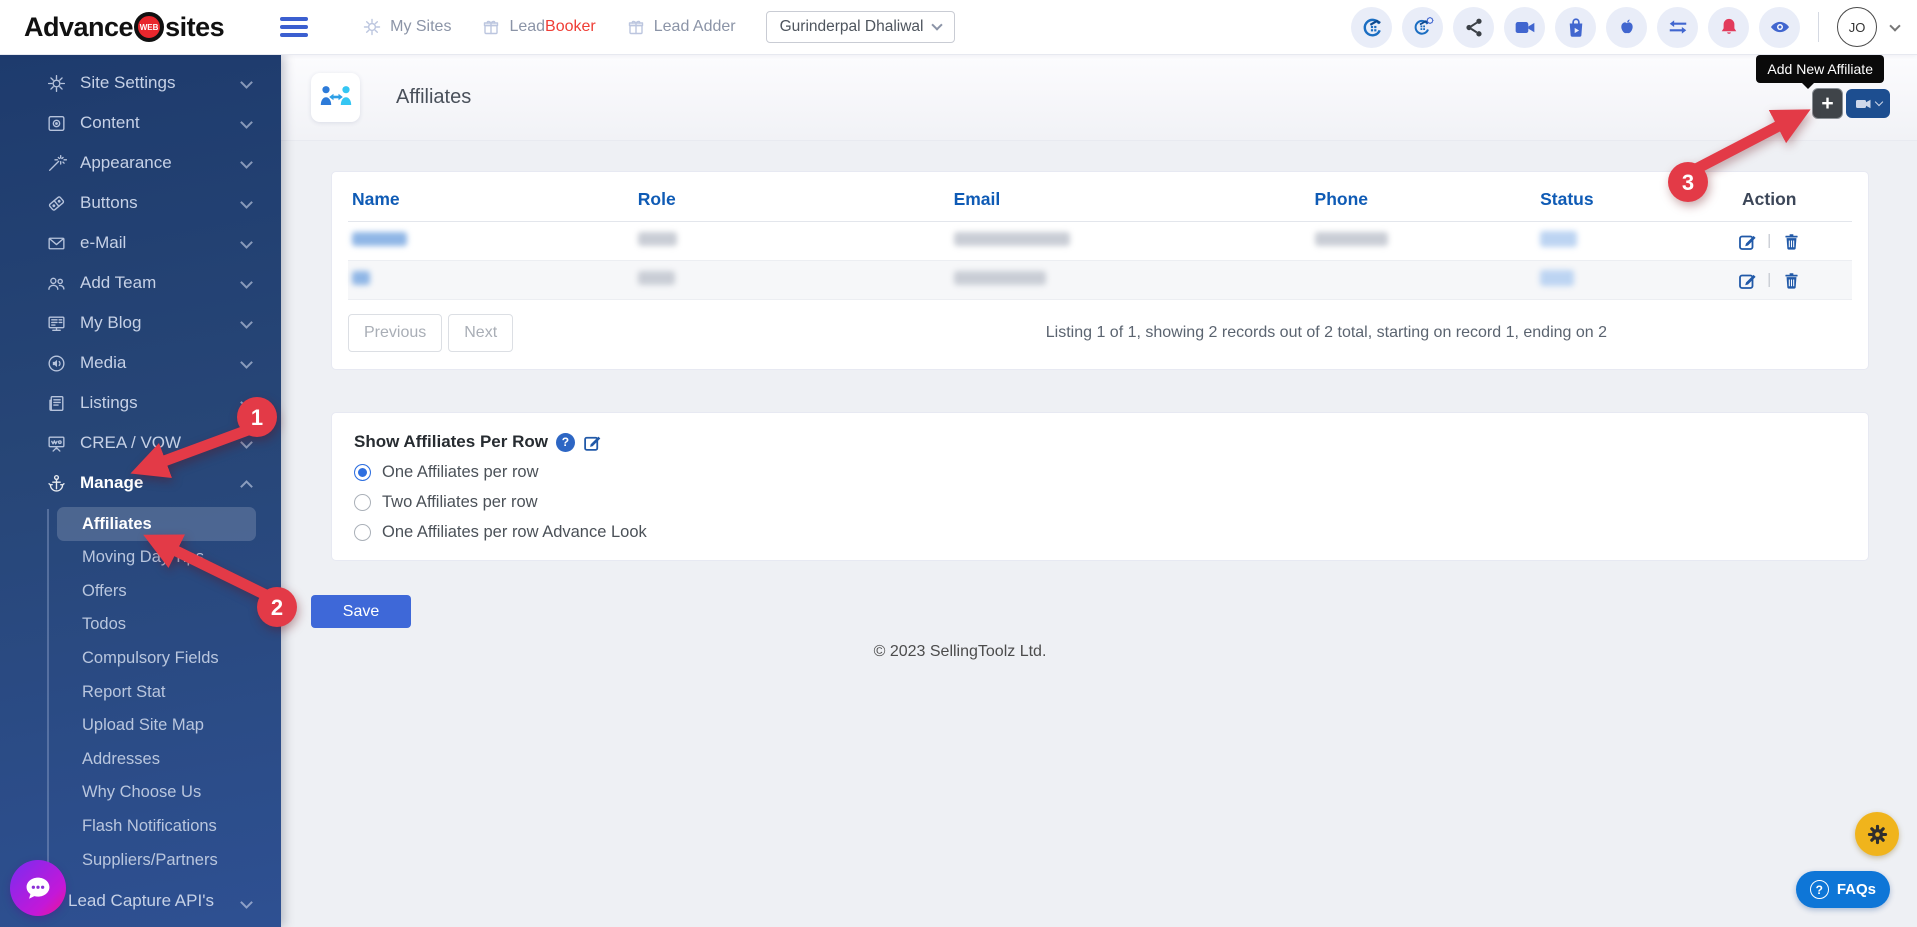 This screenshot has width=1917, height=927. What do you see at coordinates (860, 27) in the screenshot?
I see `user-dropdown: Gurinderpal Dhaliwal` at bounding box center [860, 27].